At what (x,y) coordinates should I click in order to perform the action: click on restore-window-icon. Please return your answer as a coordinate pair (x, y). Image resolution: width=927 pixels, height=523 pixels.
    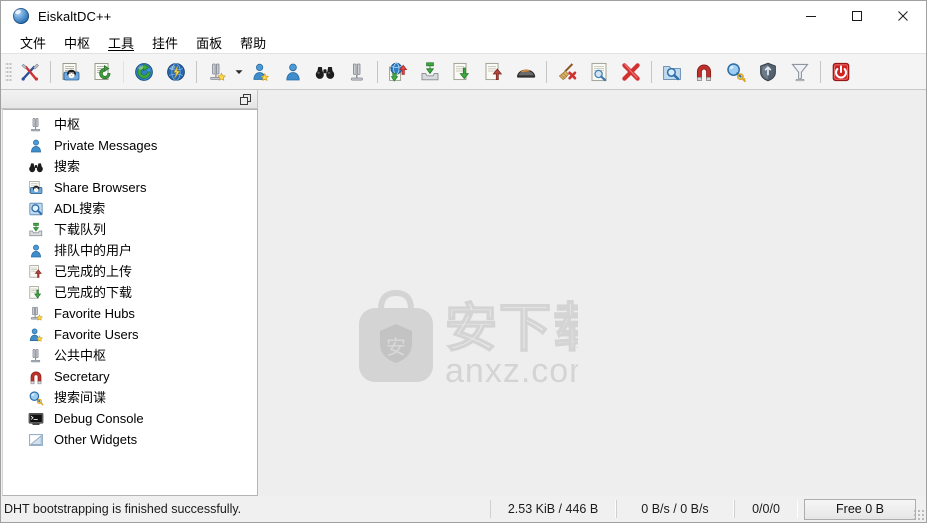
    Looking at the image, I should click on (245, 99).